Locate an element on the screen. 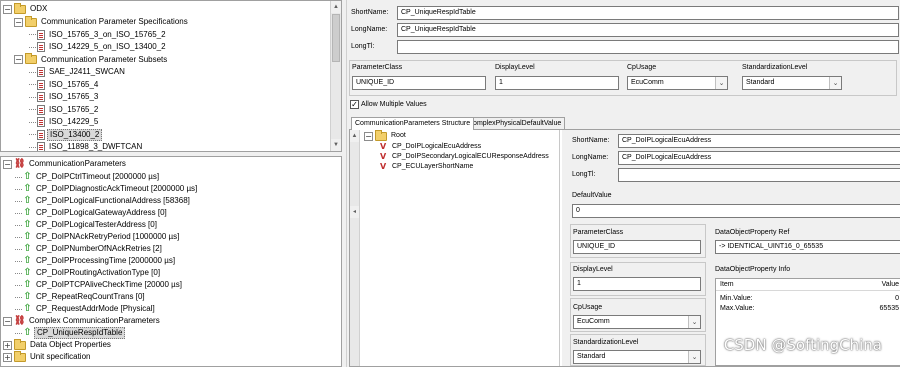  sub-display-level-label: DisplayLevel is located at coordinates (593, 269).